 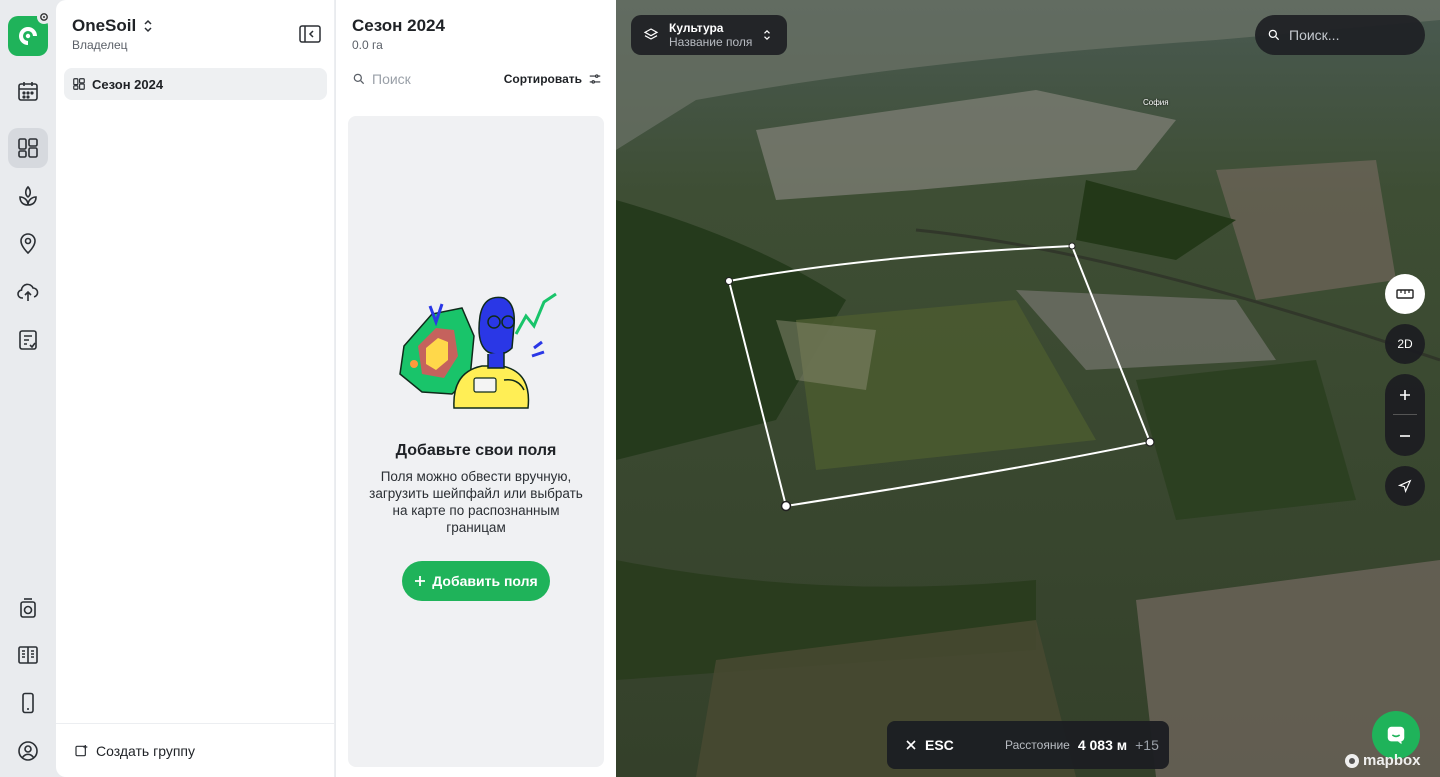 I want to click on location-pin-icon, so click(x=28, y=244).